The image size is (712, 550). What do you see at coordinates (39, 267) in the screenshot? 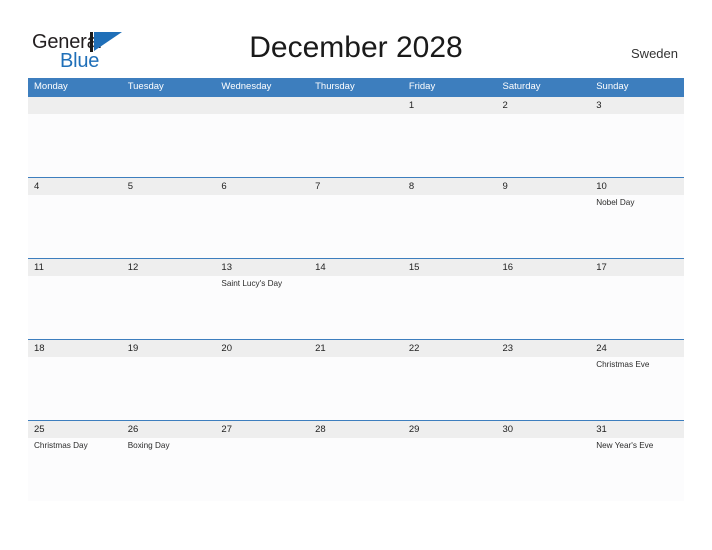
I see `day-number: 11` at bounding box center [39, 267].